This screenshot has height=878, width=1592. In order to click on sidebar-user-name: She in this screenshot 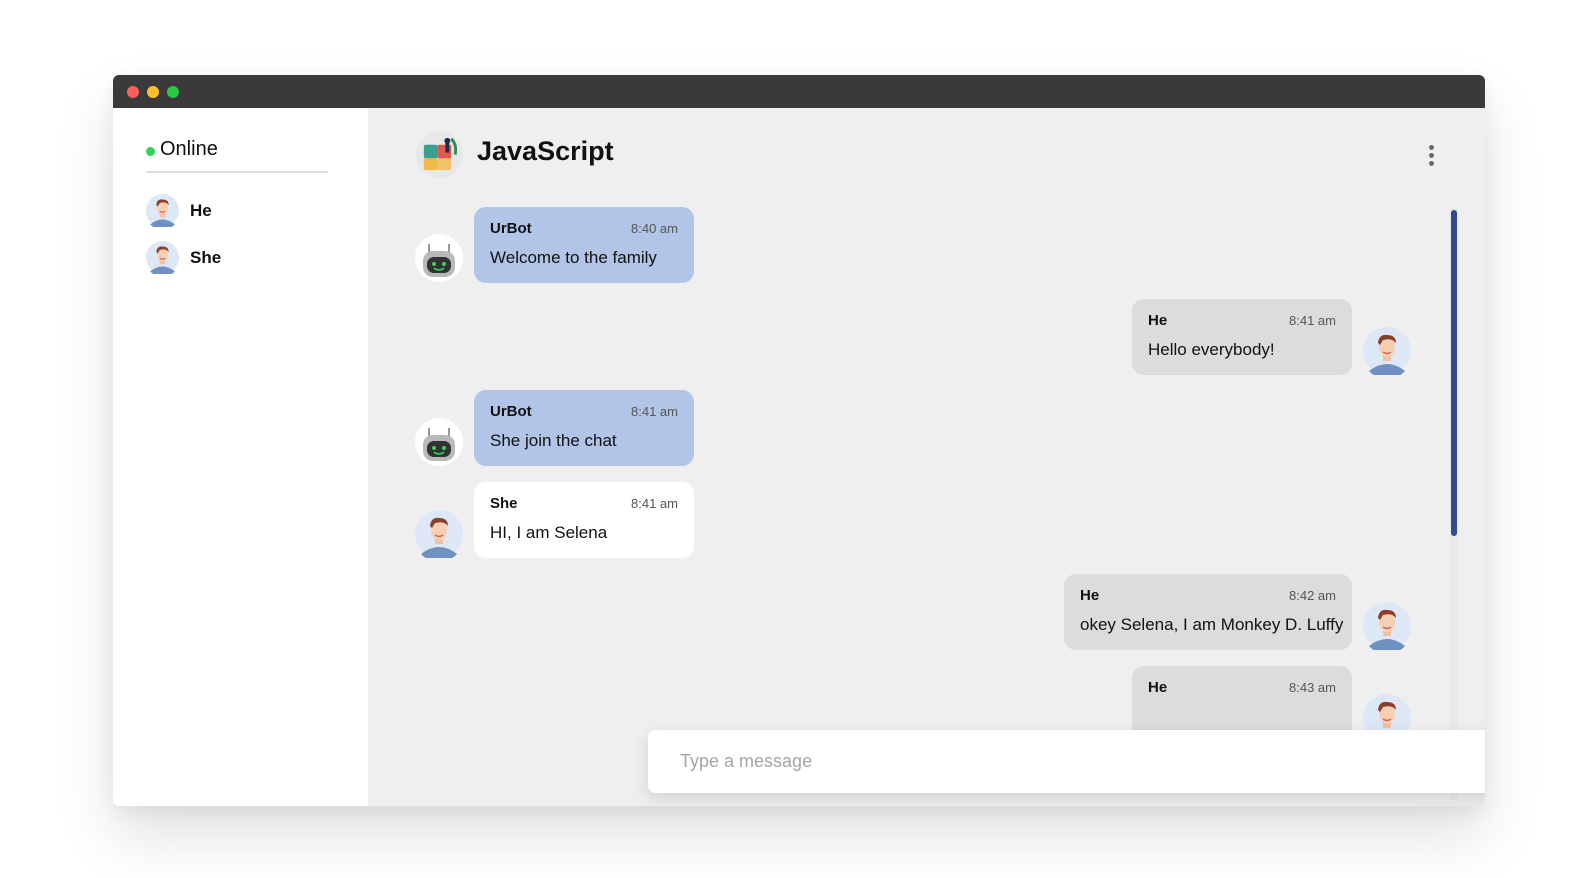, I will do `click(206, 257)`.